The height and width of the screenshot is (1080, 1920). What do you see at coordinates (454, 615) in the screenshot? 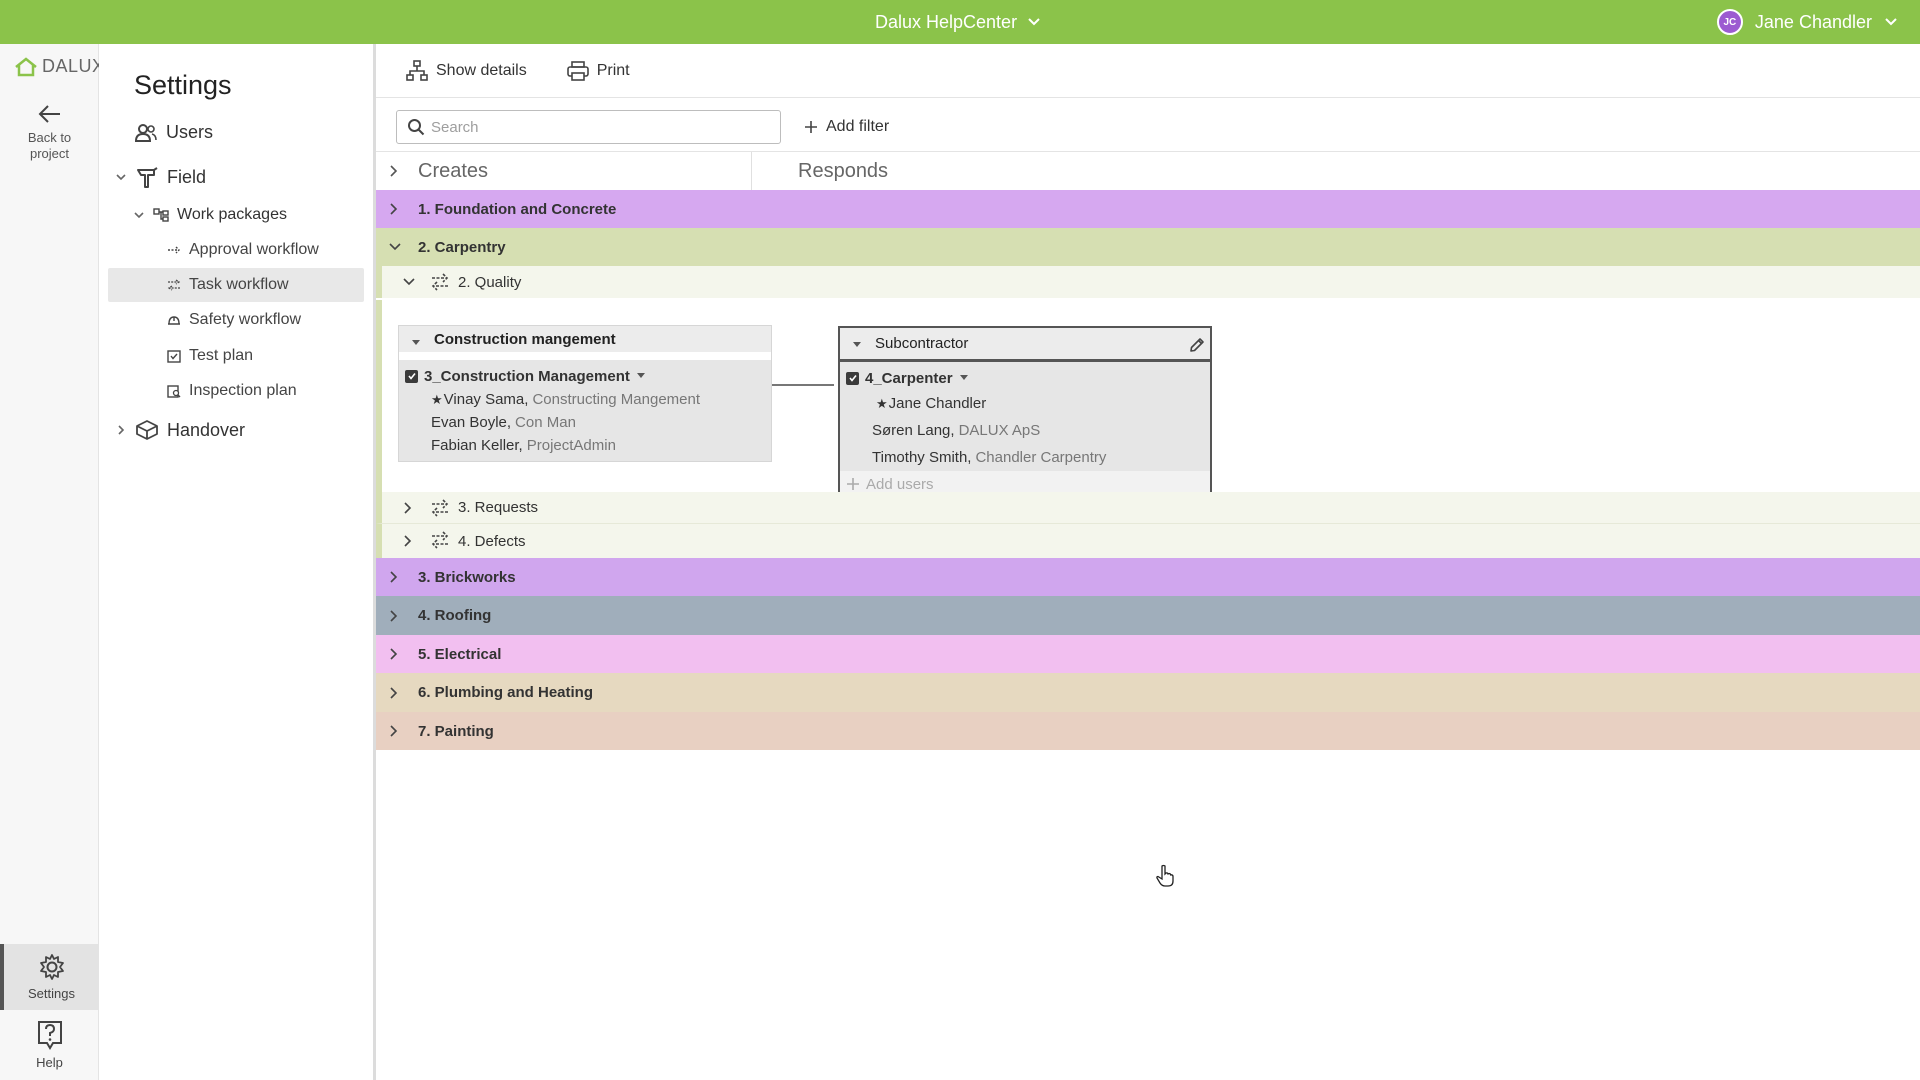
I see `package-label: 4. Roofing` at bounding box center [454, 615].